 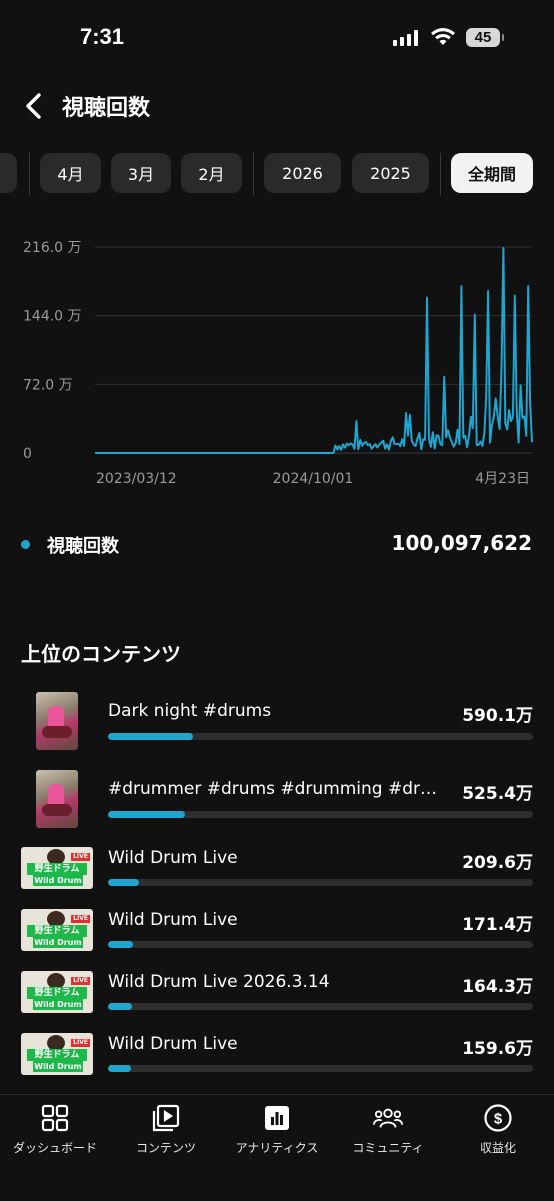 I want to click on content-title: Wild Drum Live 2026.3.14, so click(x=219, y=982).